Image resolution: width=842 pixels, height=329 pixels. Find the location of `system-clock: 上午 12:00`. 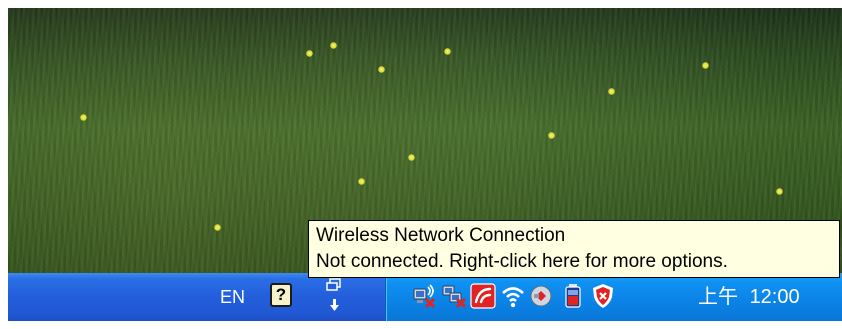

system-clock: 上午 12:00 is located at coordinates (749, 297).